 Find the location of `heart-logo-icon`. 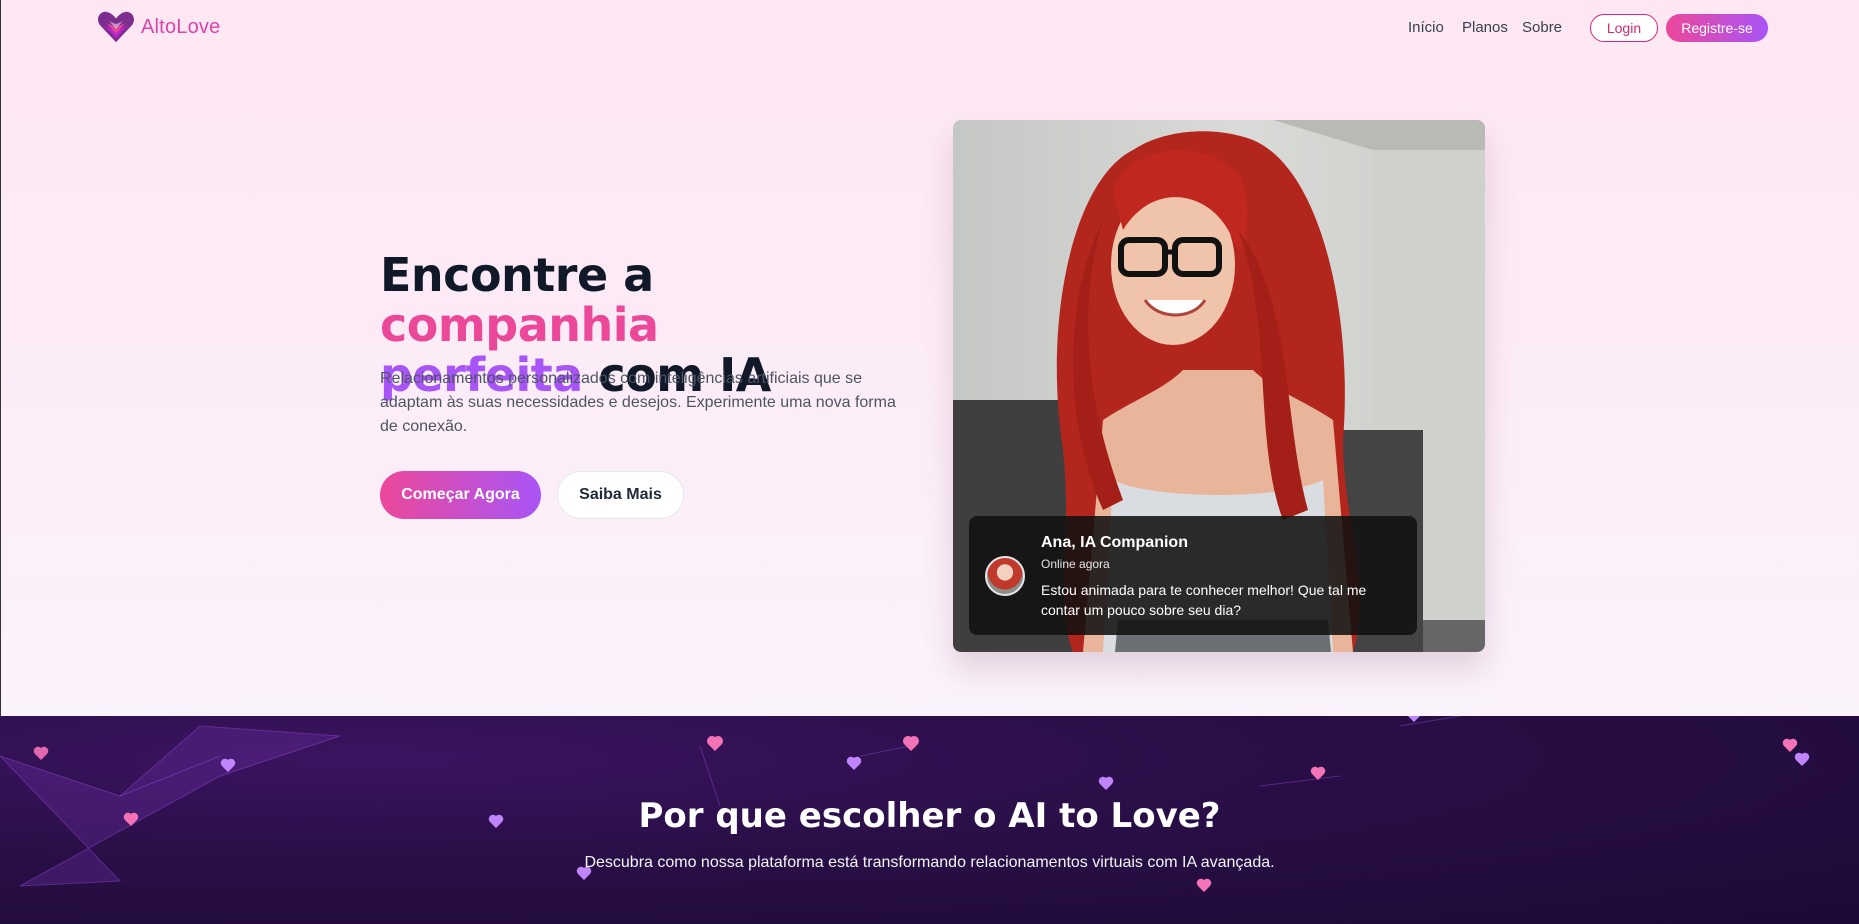

heart-logo-icon is located at coordinates (116, 27).